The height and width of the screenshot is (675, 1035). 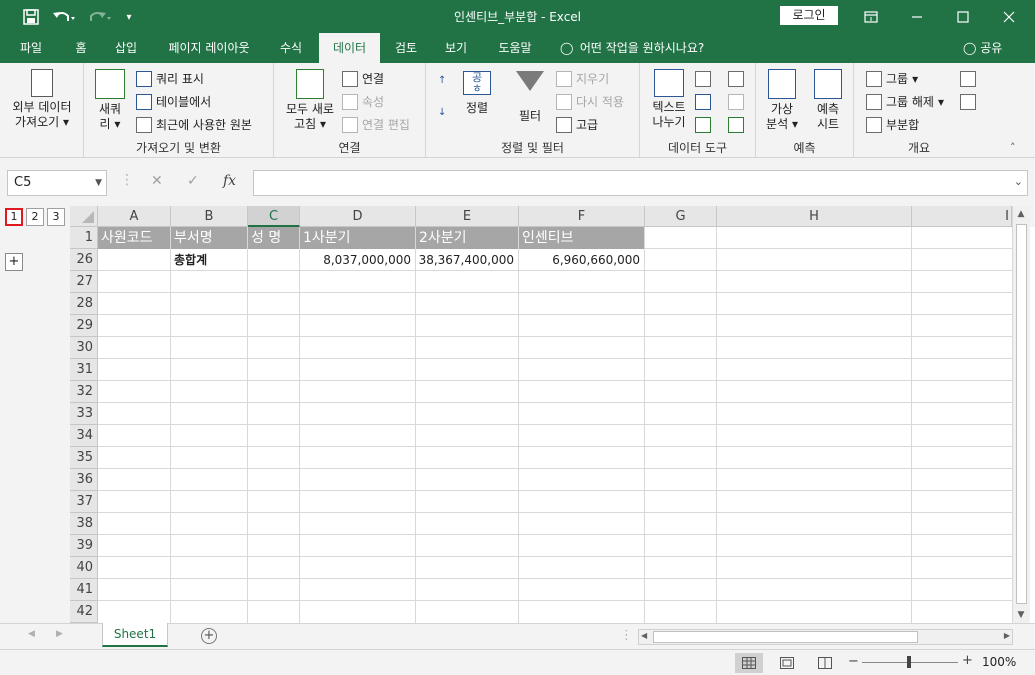 What do you see at coordinates (14, 262) in the screenshot?
I see `expand-group-button: +` at bounding box center [14, 262].